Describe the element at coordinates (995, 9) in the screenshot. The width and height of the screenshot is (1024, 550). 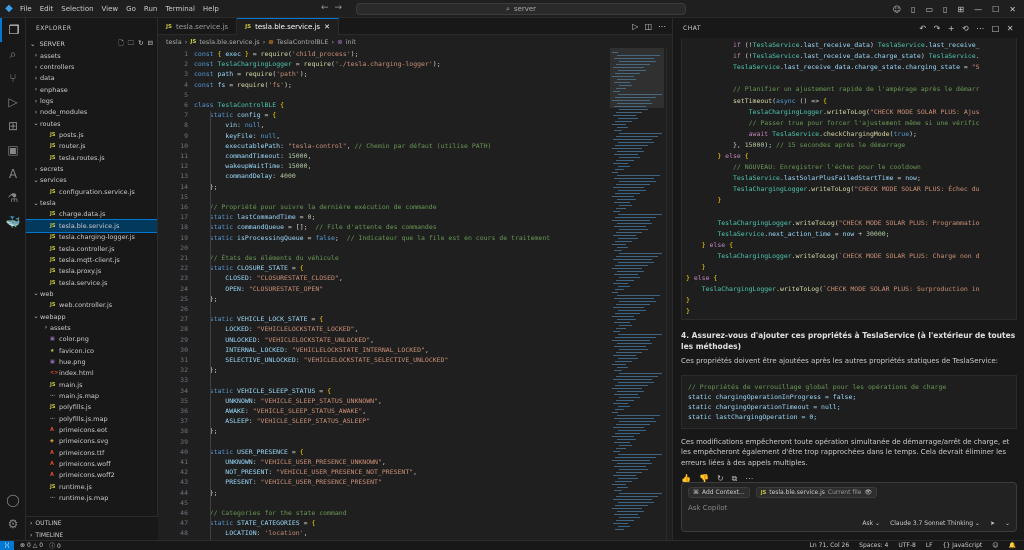
I see `maximize-icon: ☐` at that location.